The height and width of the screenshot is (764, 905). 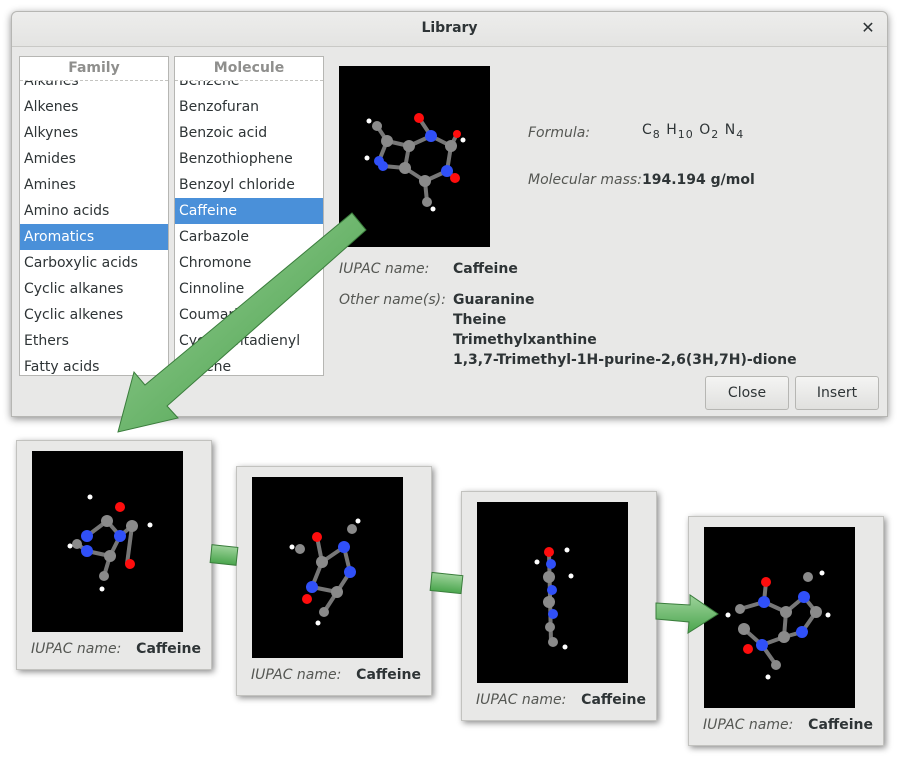 What do you see at coordinates (249, 107) in the screenshot?
I see `molecule-item: Benzofuran` at bounding box center [249, 107].